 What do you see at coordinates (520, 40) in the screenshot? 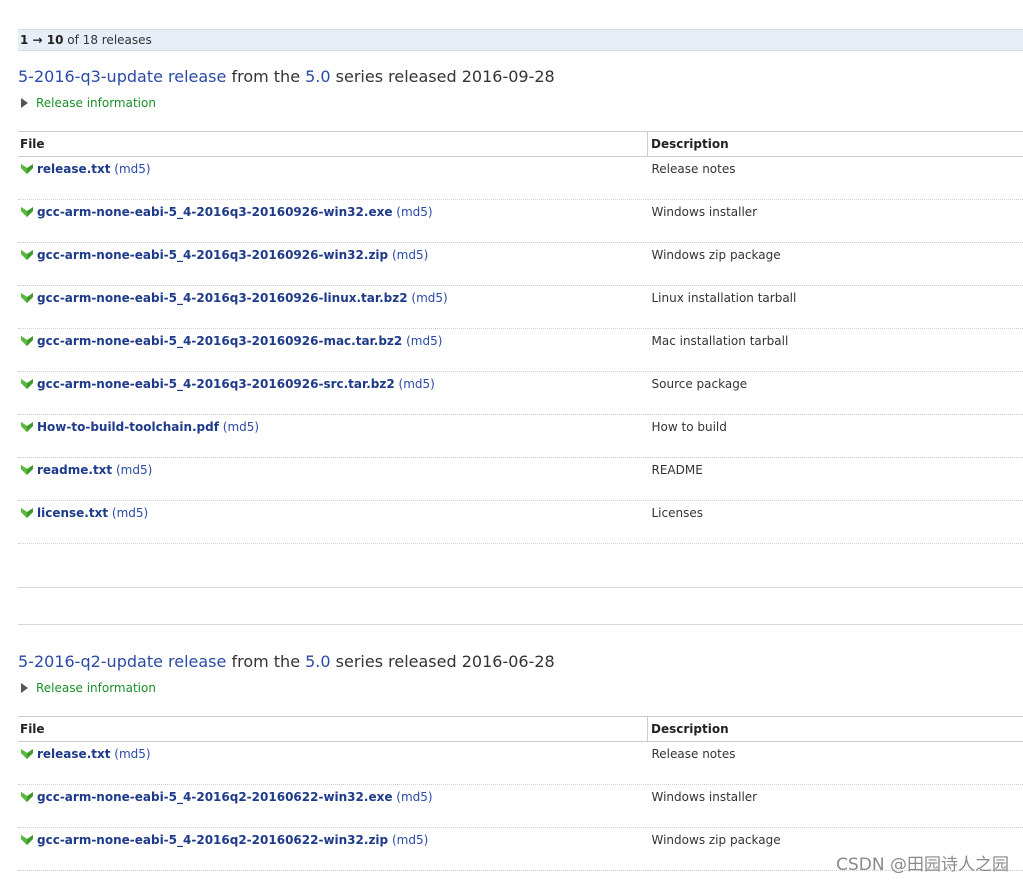
I see `pagination-bar: 1 → 10 of 18 releases` at bounding box center [520, 40].